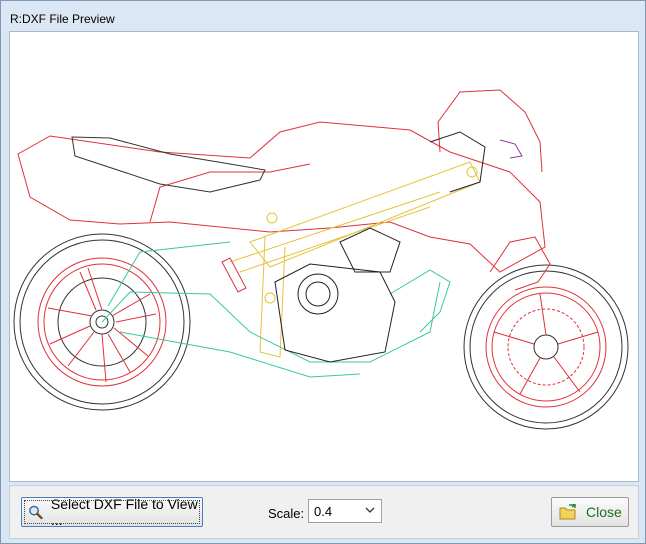 The width and height of the screenshot is (646, 544). I want to click on engine-block, so click(380, 247).